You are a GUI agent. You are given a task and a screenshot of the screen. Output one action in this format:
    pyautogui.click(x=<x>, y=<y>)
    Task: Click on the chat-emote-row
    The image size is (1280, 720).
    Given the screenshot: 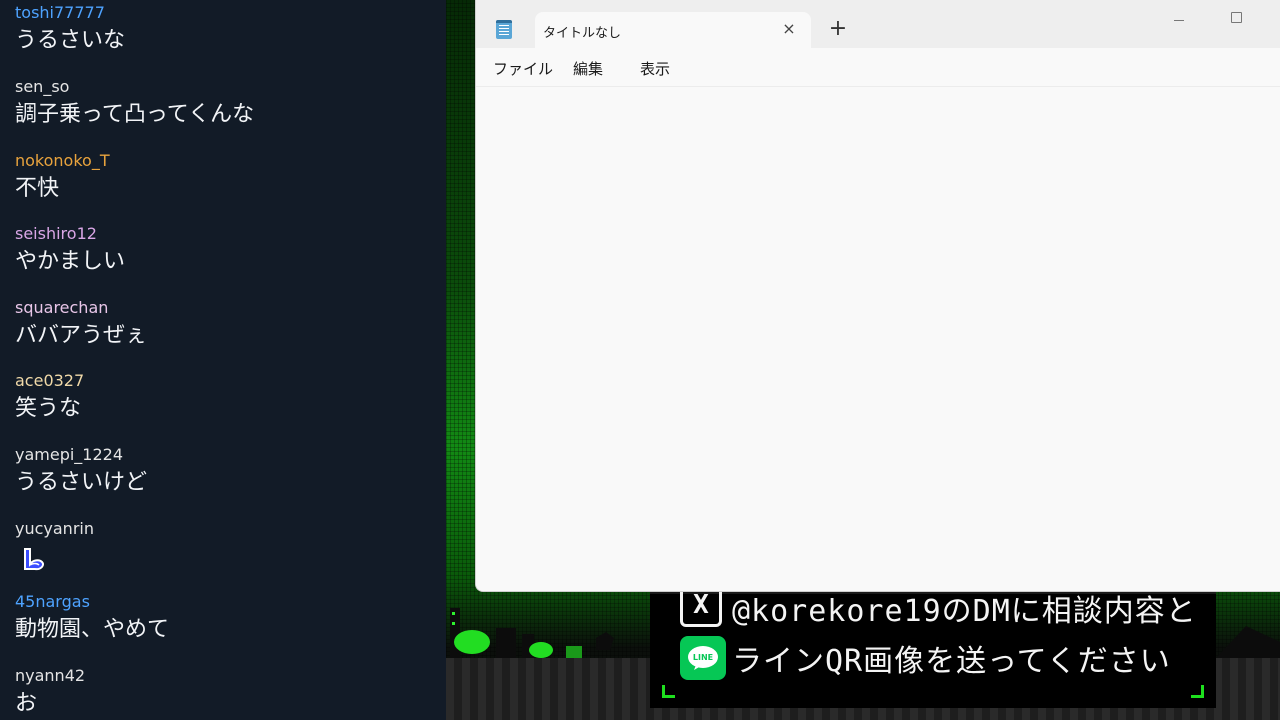 What is the action you would take?
    pyautogui.click(x=54, y=559)
    